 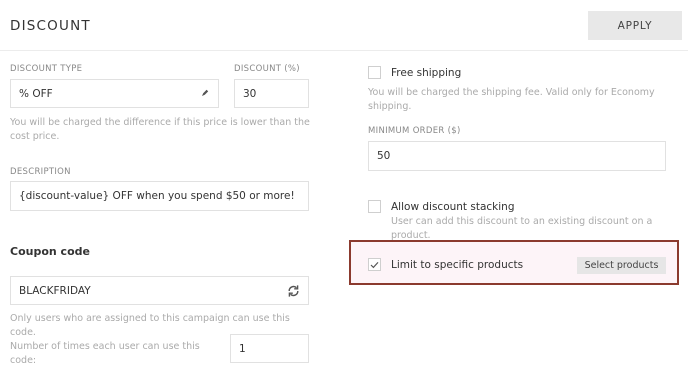 I want to click on free-shipping-label: Free shipping, so click(x=426, y=73).